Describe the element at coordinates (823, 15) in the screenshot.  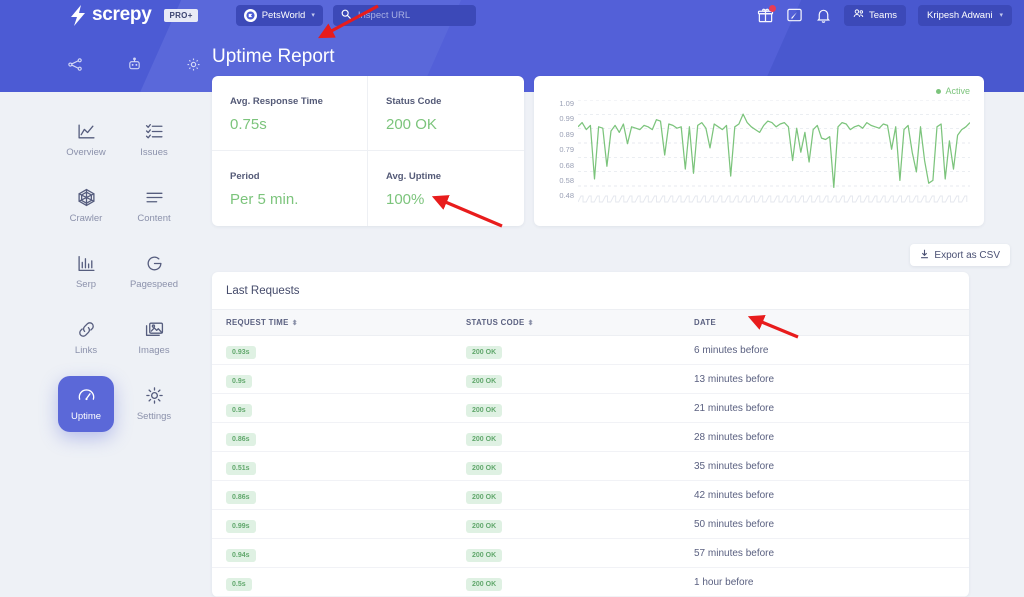
I see `bell-icon` at that location.